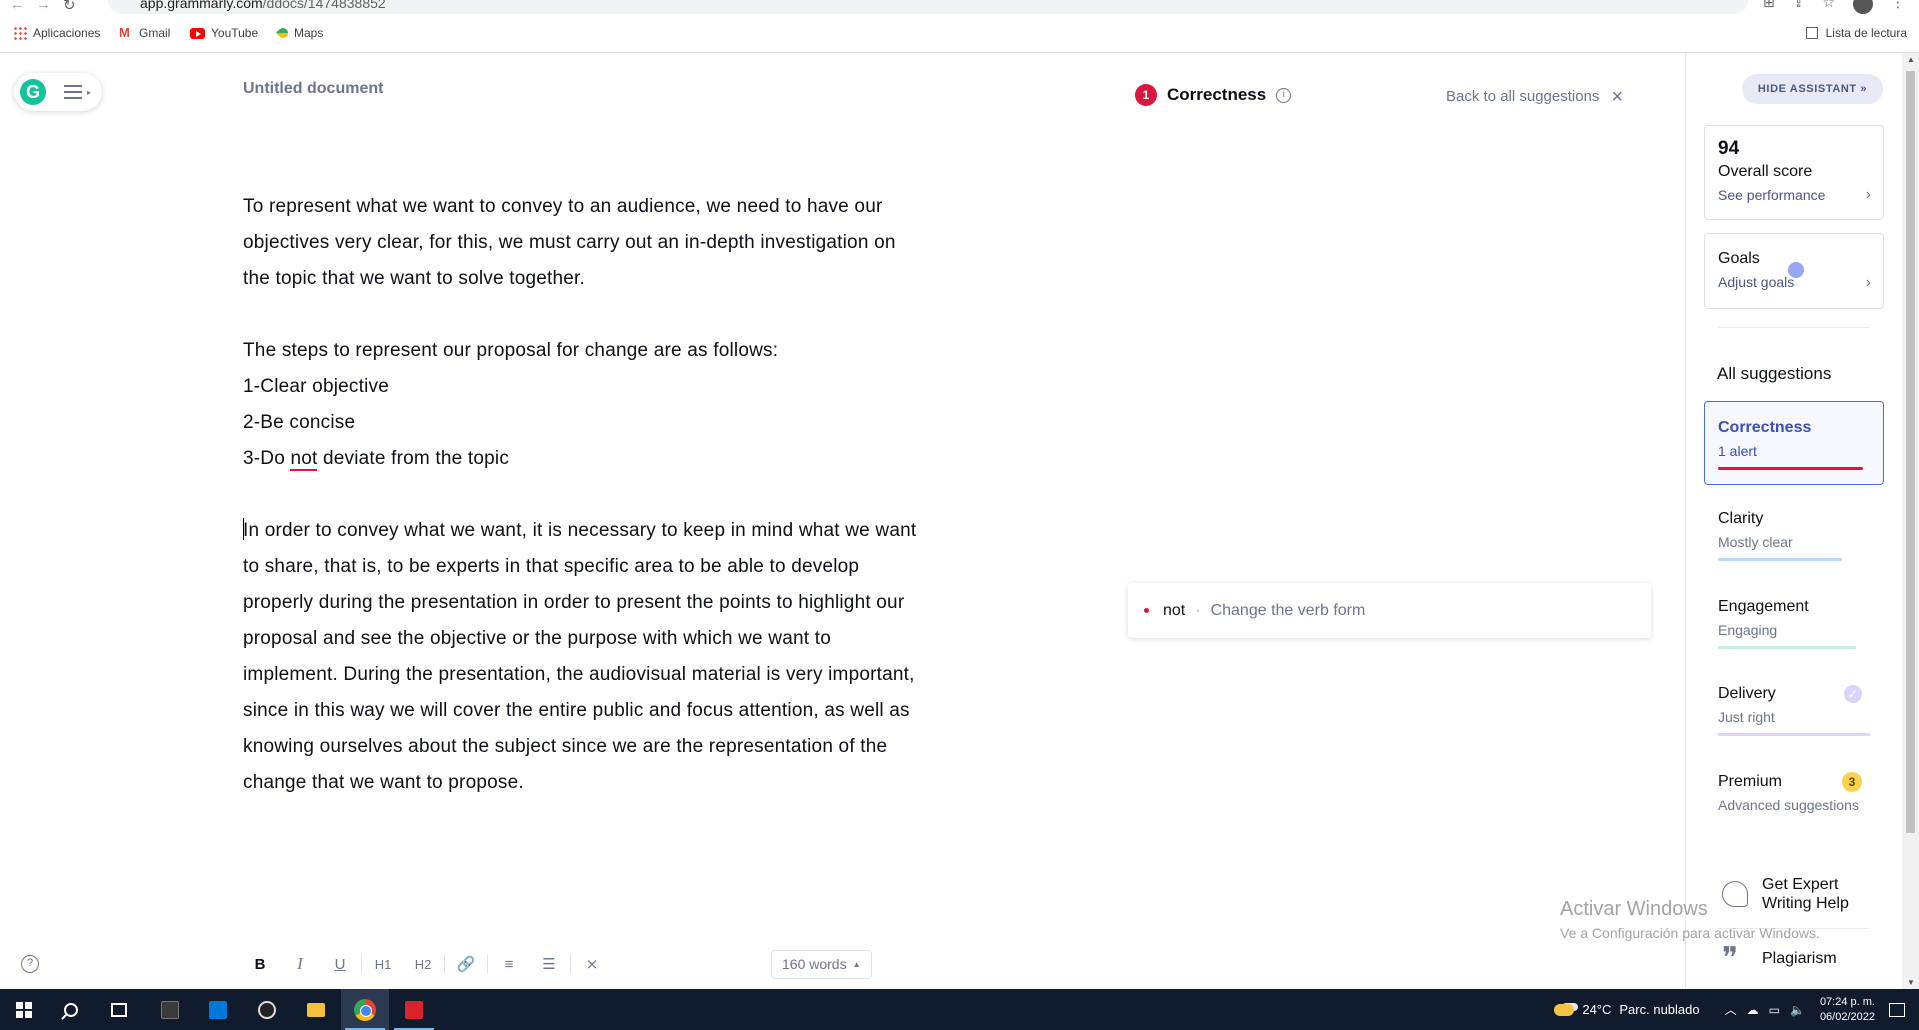  Describe the element at coordinates (235, 33) in the screenshot. I see `bookmark-label: YouTube` at that location.